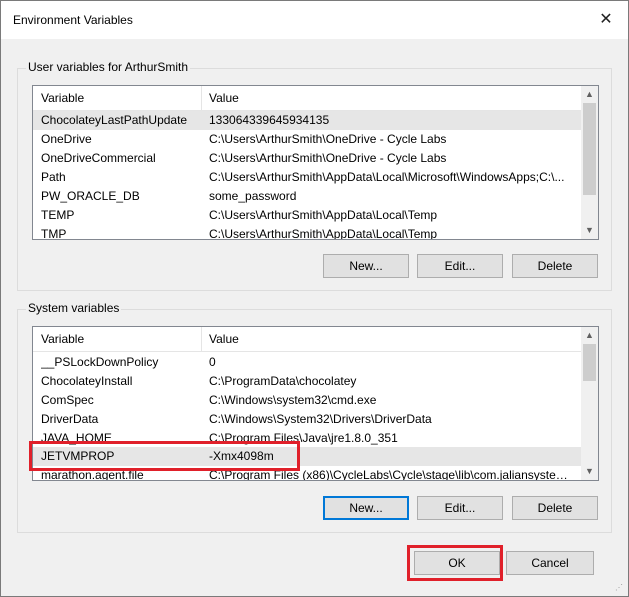  I want to click on user-variables-group-label: User variables for ArthurSmith, so click(108, 67).